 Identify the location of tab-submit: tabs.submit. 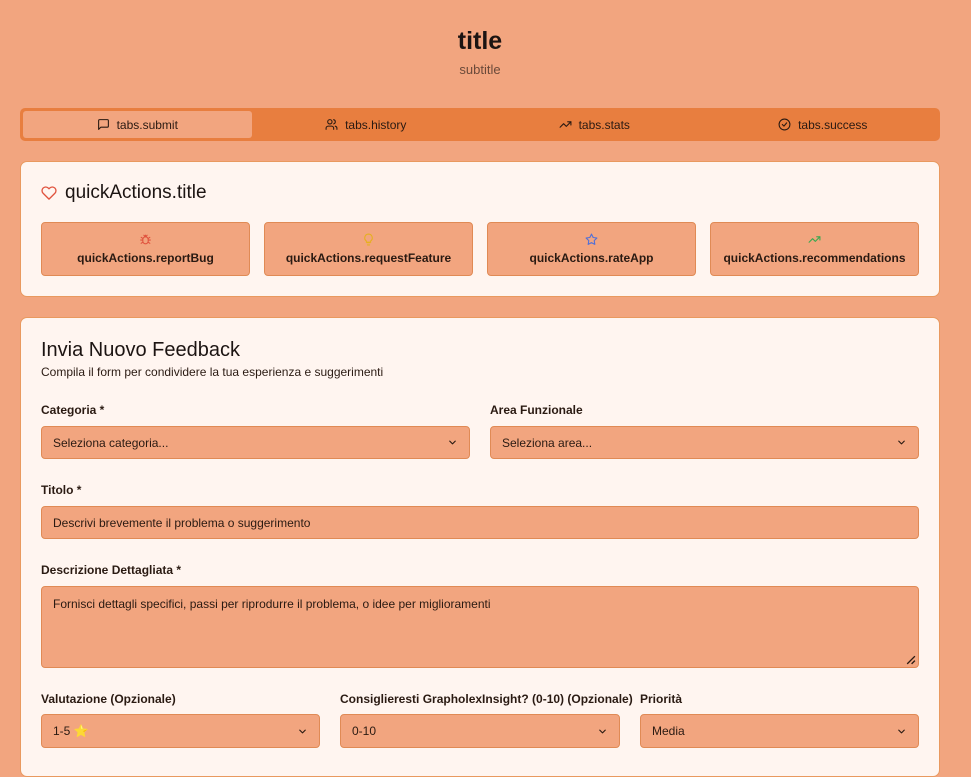
(137, 124).